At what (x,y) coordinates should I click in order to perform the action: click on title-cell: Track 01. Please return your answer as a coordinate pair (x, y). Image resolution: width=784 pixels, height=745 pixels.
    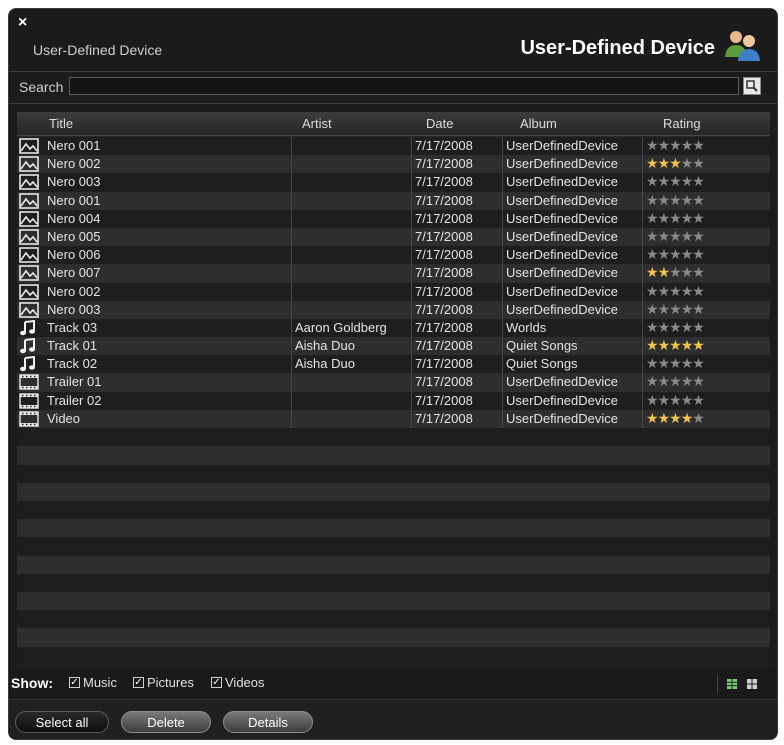
    Looking at the image, I should click on (72, 346).